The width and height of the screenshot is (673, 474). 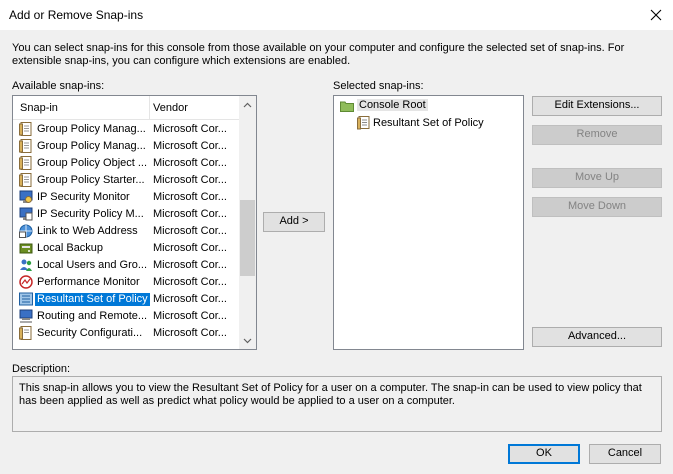 What do you see at coordinates (70, 248) in the screenshot?
I see `snapin-name: Local Backup` at bounding box center [70, 248].